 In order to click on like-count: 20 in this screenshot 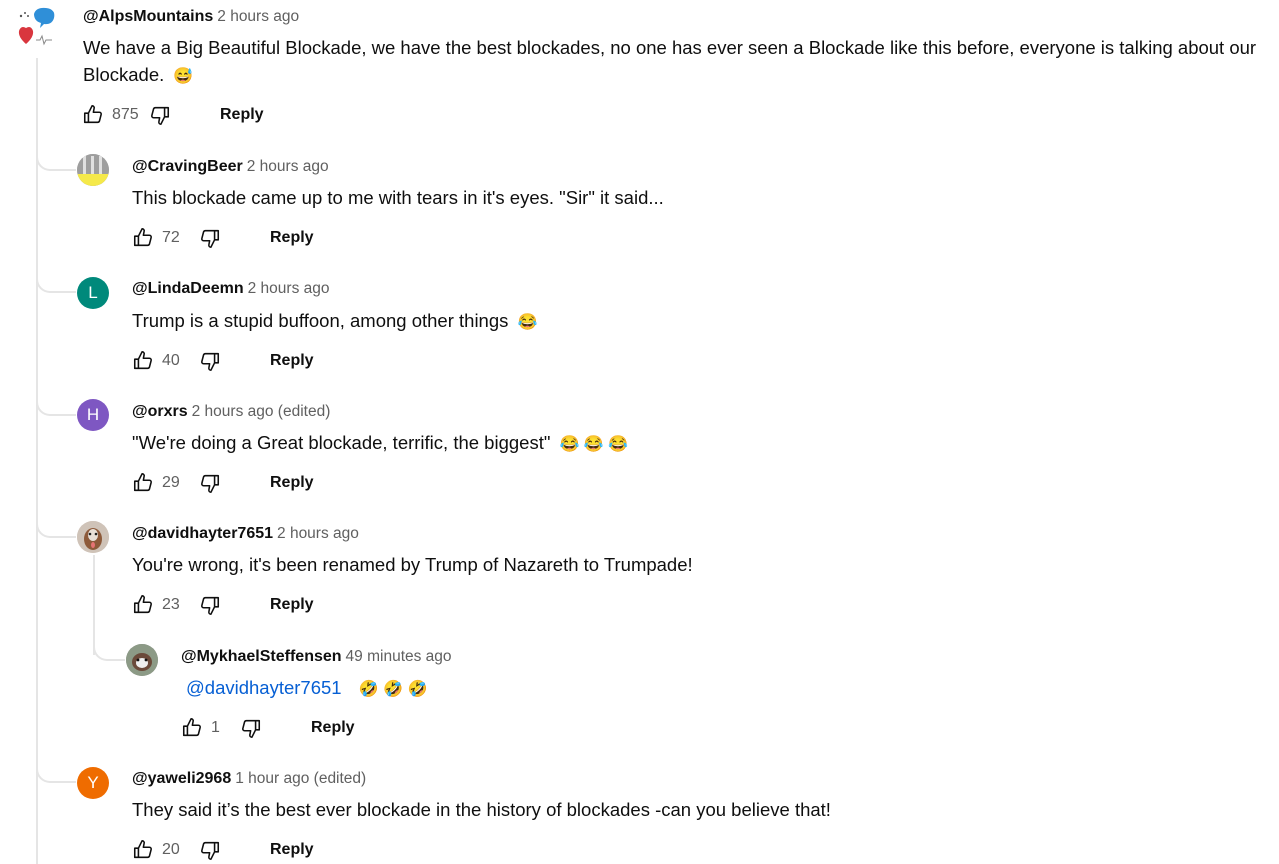, I will do `click(171, 849)`.